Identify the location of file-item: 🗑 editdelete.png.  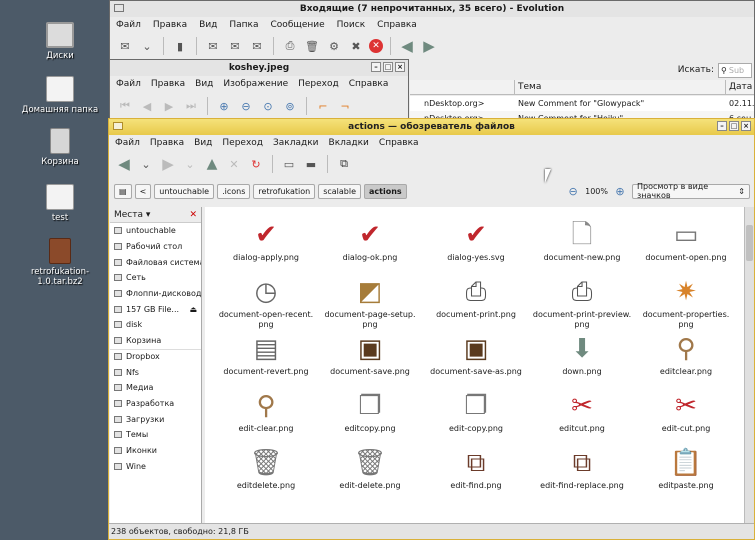
(266, 470).